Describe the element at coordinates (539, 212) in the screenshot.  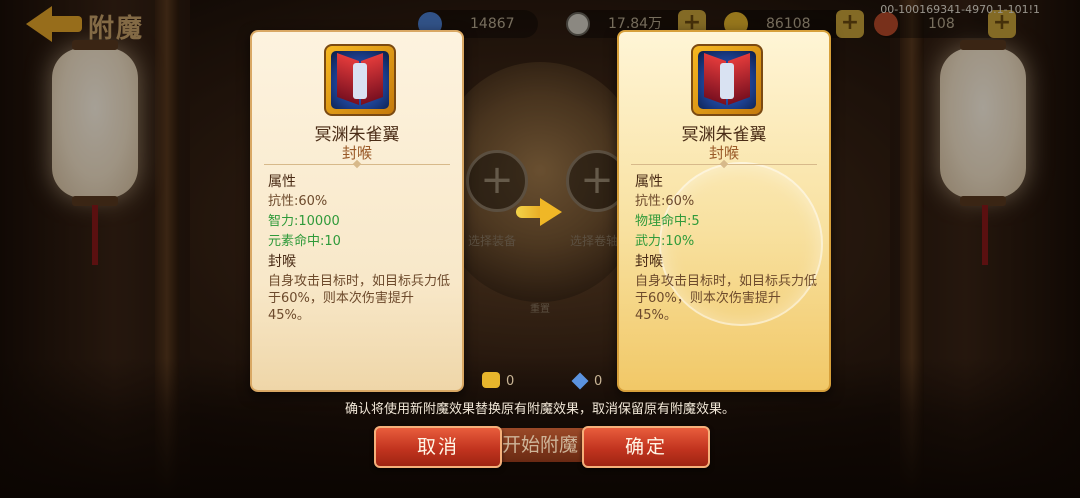
I see `replace-arrow-icon` at that location.